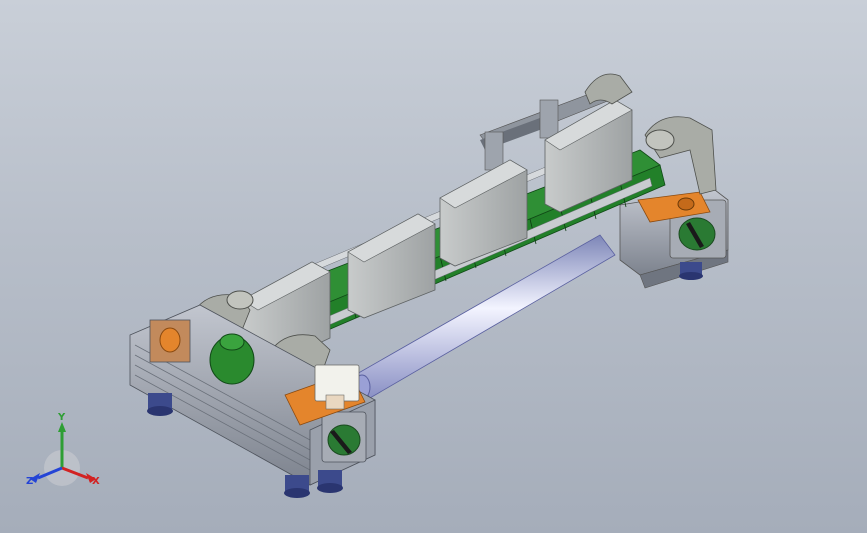 The height and width of the screenshot is (533, 867). I want to click on cover-block, so click(391, 266).